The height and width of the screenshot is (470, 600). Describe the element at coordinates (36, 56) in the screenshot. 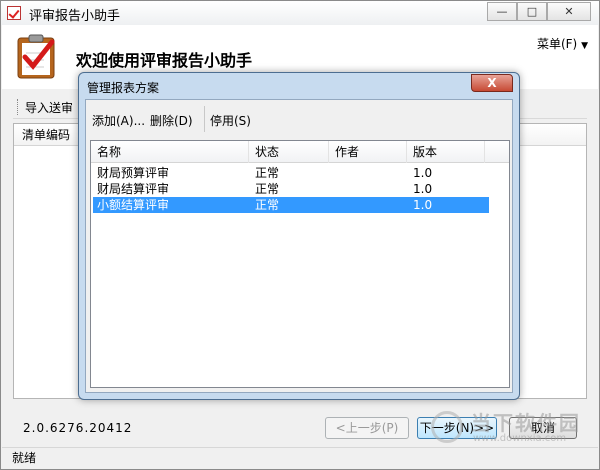

I see `clipboard-check-icon` at that location.